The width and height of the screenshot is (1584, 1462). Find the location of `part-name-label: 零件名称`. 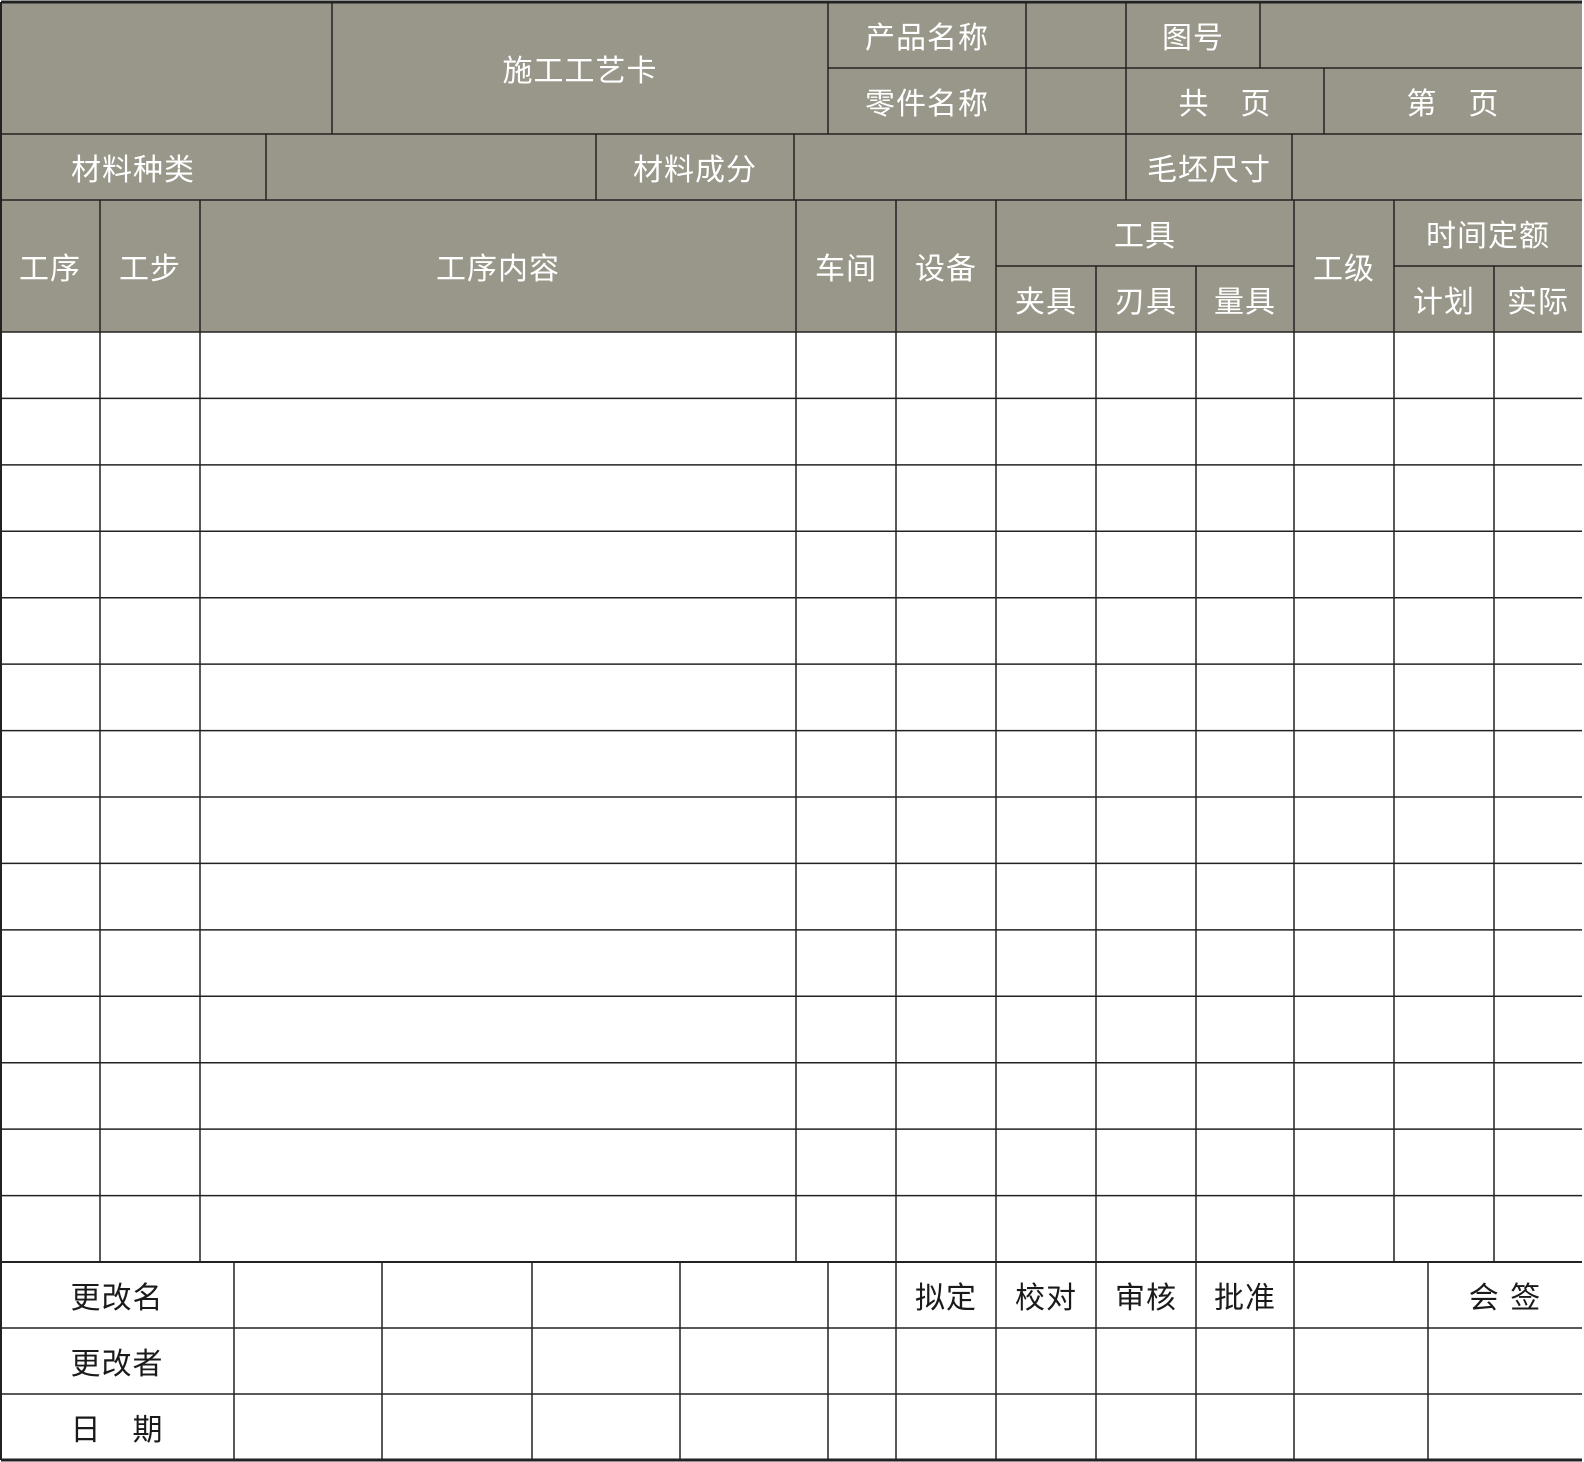

part-name-label: 零件名称 is located at coordinates (927, 104).